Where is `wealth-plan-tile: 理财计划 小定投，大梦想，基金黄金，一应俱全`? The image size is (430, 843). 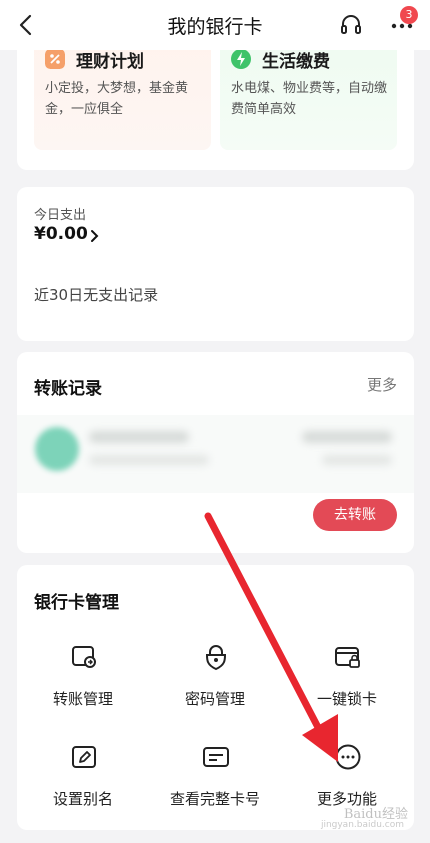 wealth-plan-tile: 理财计划 小定投，大梦想，基金黄金，一应俱全 is located at coordinates (122, 95).